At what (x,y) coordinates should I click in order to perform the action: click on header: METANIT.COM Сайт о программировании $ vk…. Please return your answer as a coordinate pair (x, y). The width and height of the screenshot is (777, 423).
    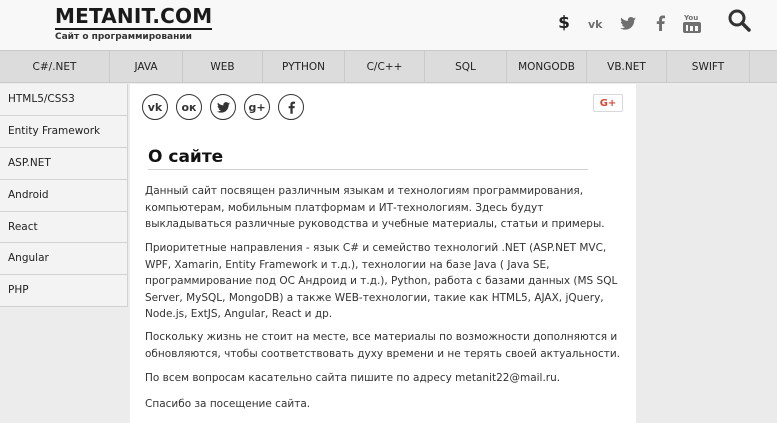
    Looking at the image, I should click on (388, 25).